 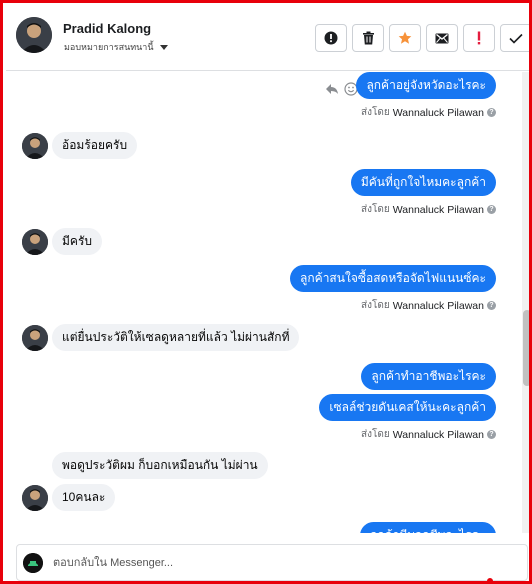 What do you see at coordinates (526, 348) in the screenshot?
I see `scrollbar-thumb` at bounding box center [526, 348].